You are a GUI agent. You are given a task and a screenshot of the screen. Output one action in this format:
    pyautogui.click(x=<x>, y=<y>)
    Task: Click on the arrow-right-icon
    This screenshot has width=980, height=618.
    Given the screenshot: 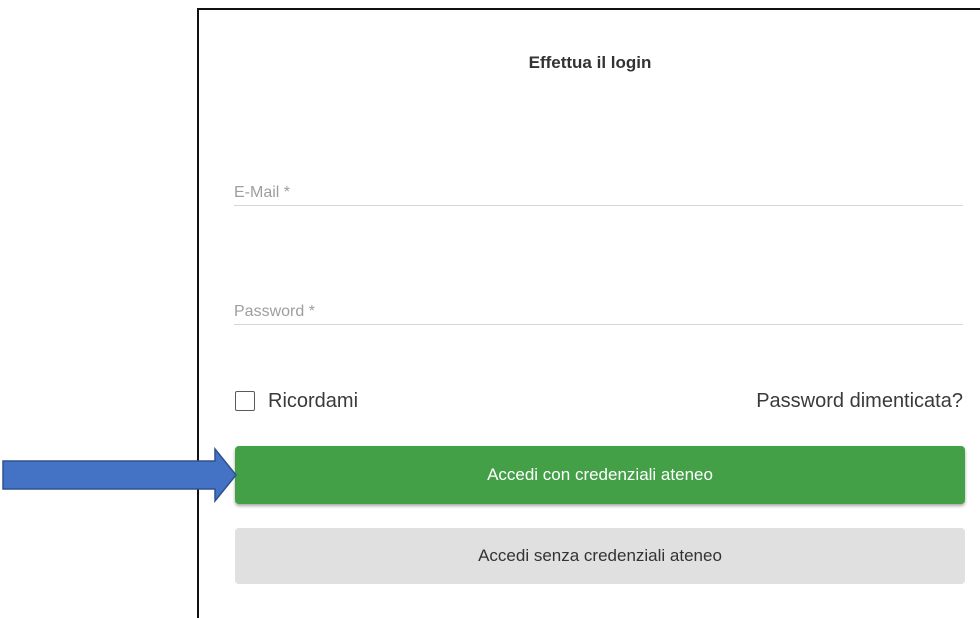 What is the action you would take?
    pyautogui.click(x=119, y=475)
    